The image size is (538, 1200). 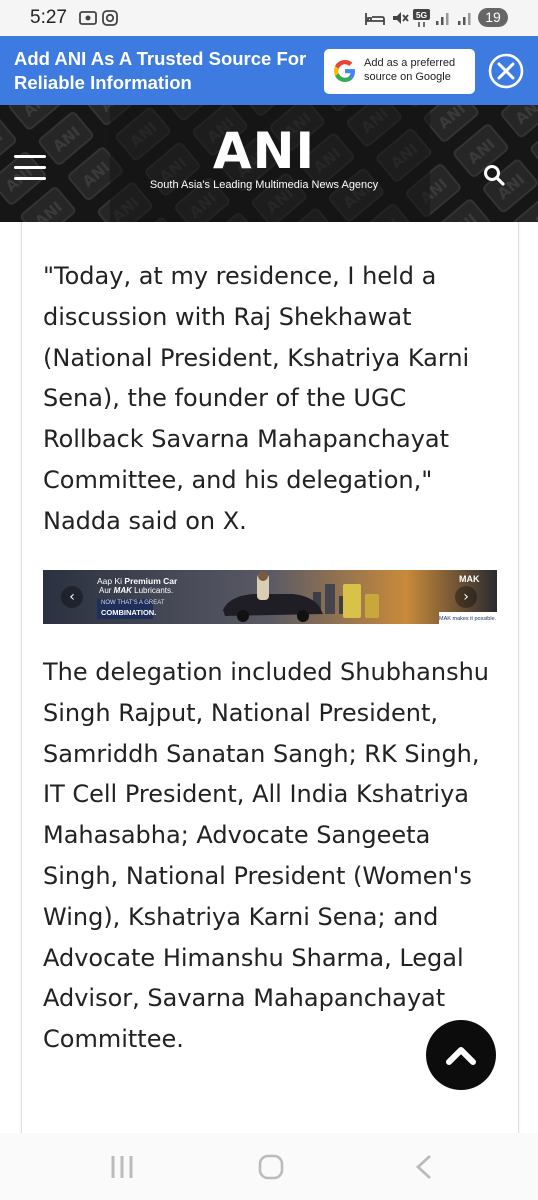 What do you see at coordinates (494, 175) in the screenshot?
I see `search-icon` at bounding box center [494, 175].